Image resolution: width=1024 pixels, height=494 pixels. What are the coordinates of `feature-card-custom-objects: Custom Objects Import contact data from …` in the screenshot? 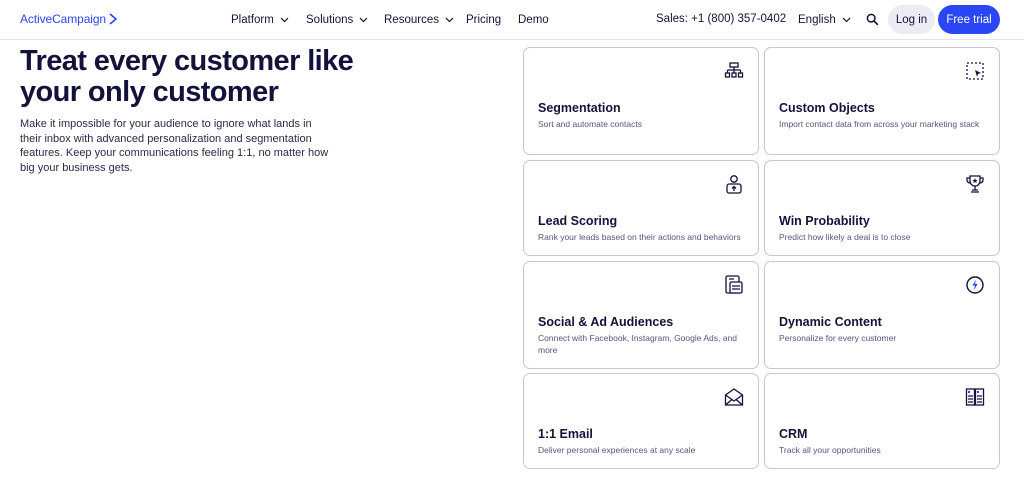 It's located at (882, 101).